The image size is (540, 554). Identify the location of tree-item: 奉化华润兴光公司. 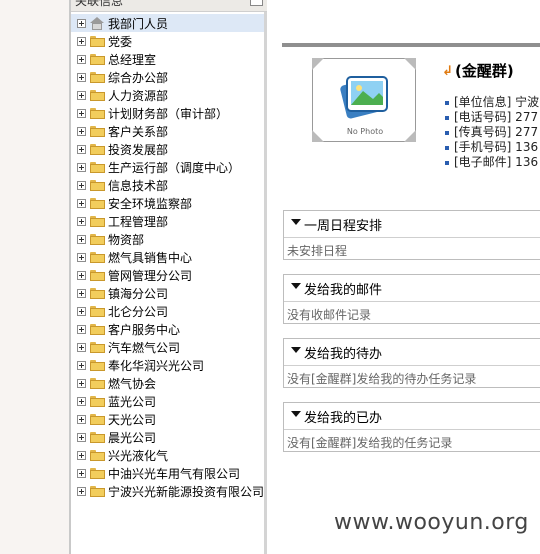
(167, 365).